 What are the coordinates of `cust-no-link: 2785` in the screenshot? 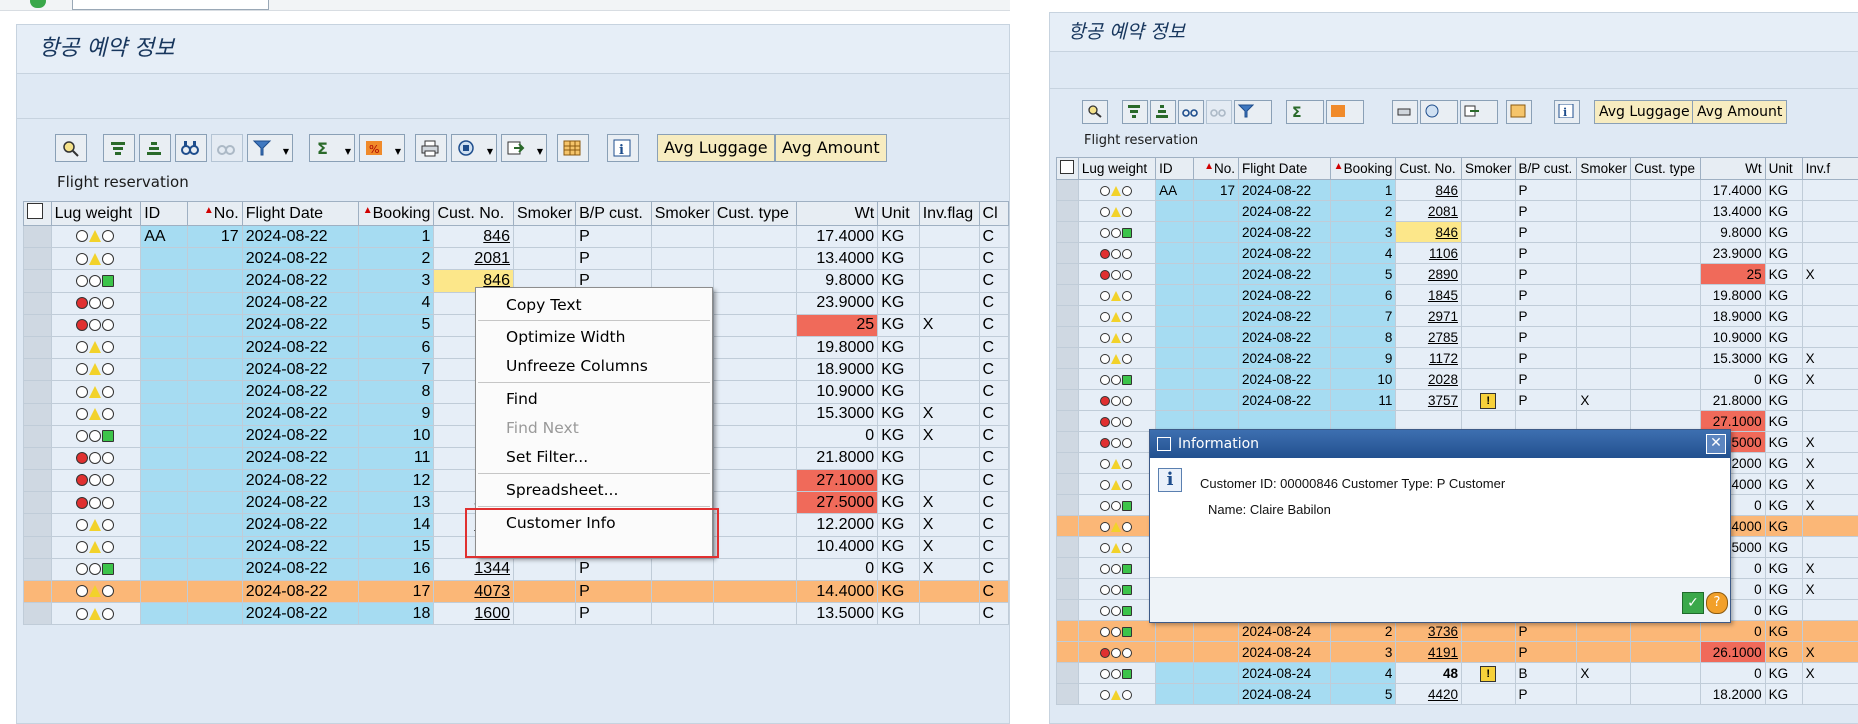 It's located at (1443, 337).